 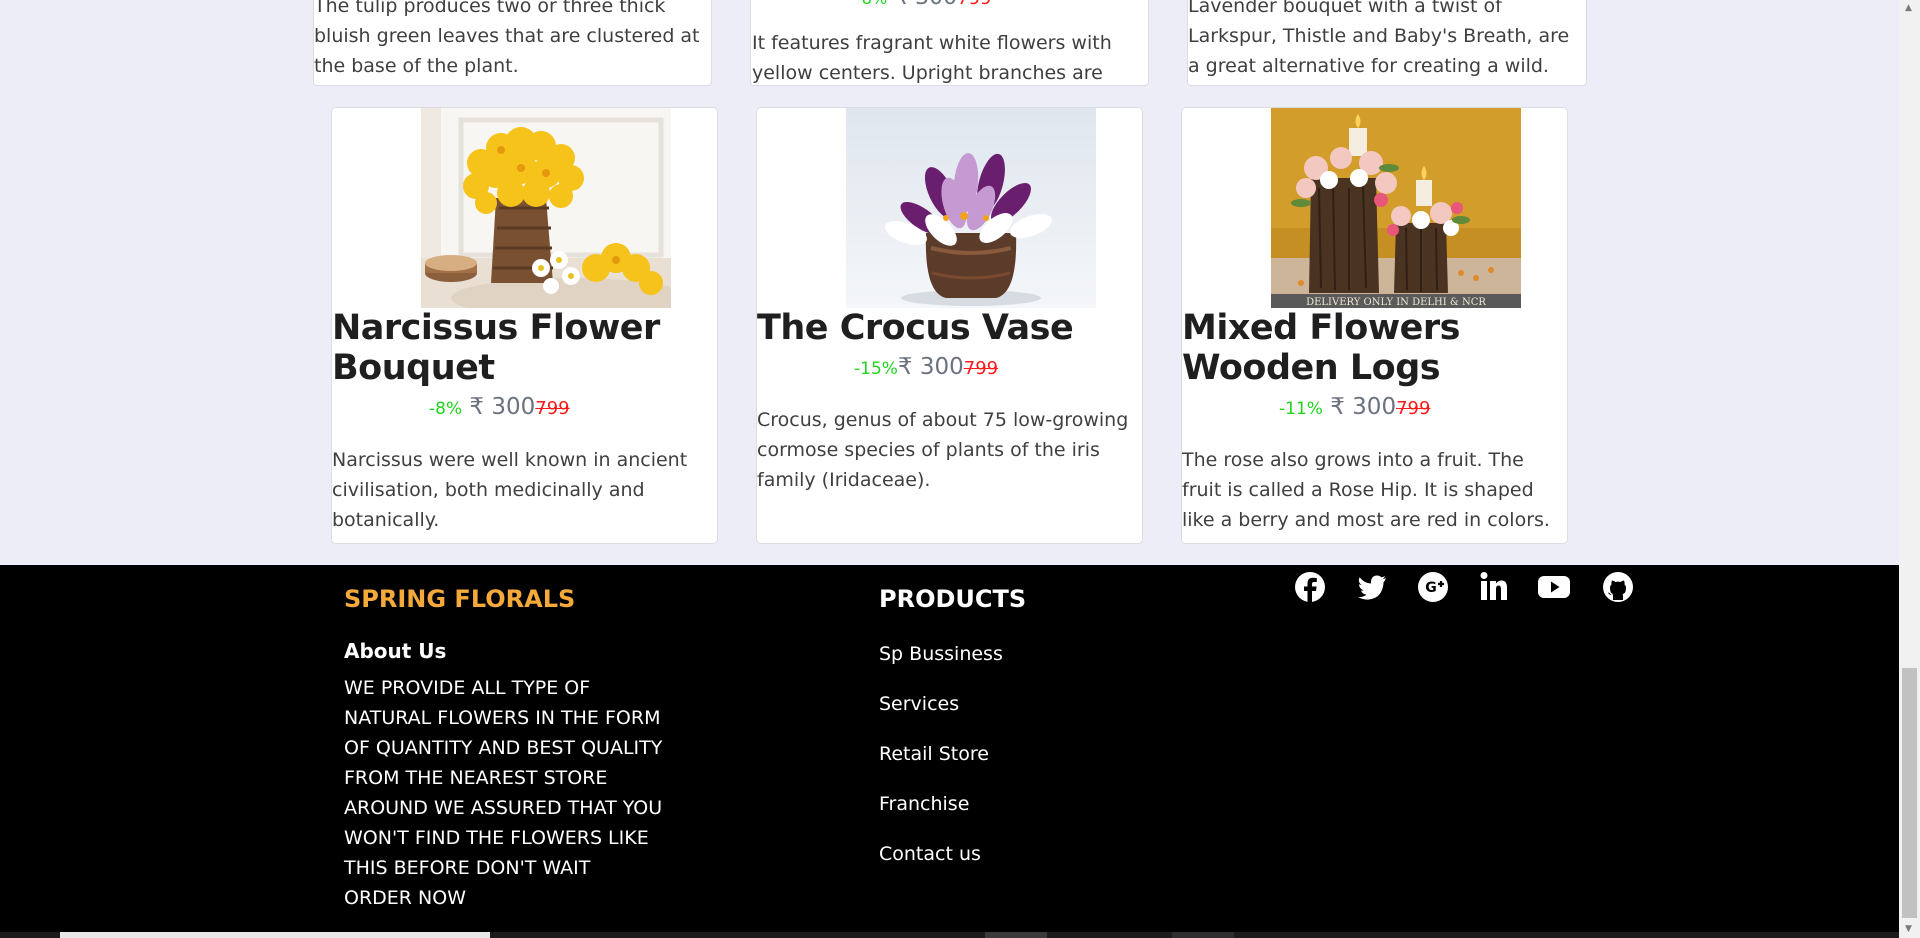 I want to click on footer-link-sp-bussiness: Sp Bussiness, so click(x=941, y=668).